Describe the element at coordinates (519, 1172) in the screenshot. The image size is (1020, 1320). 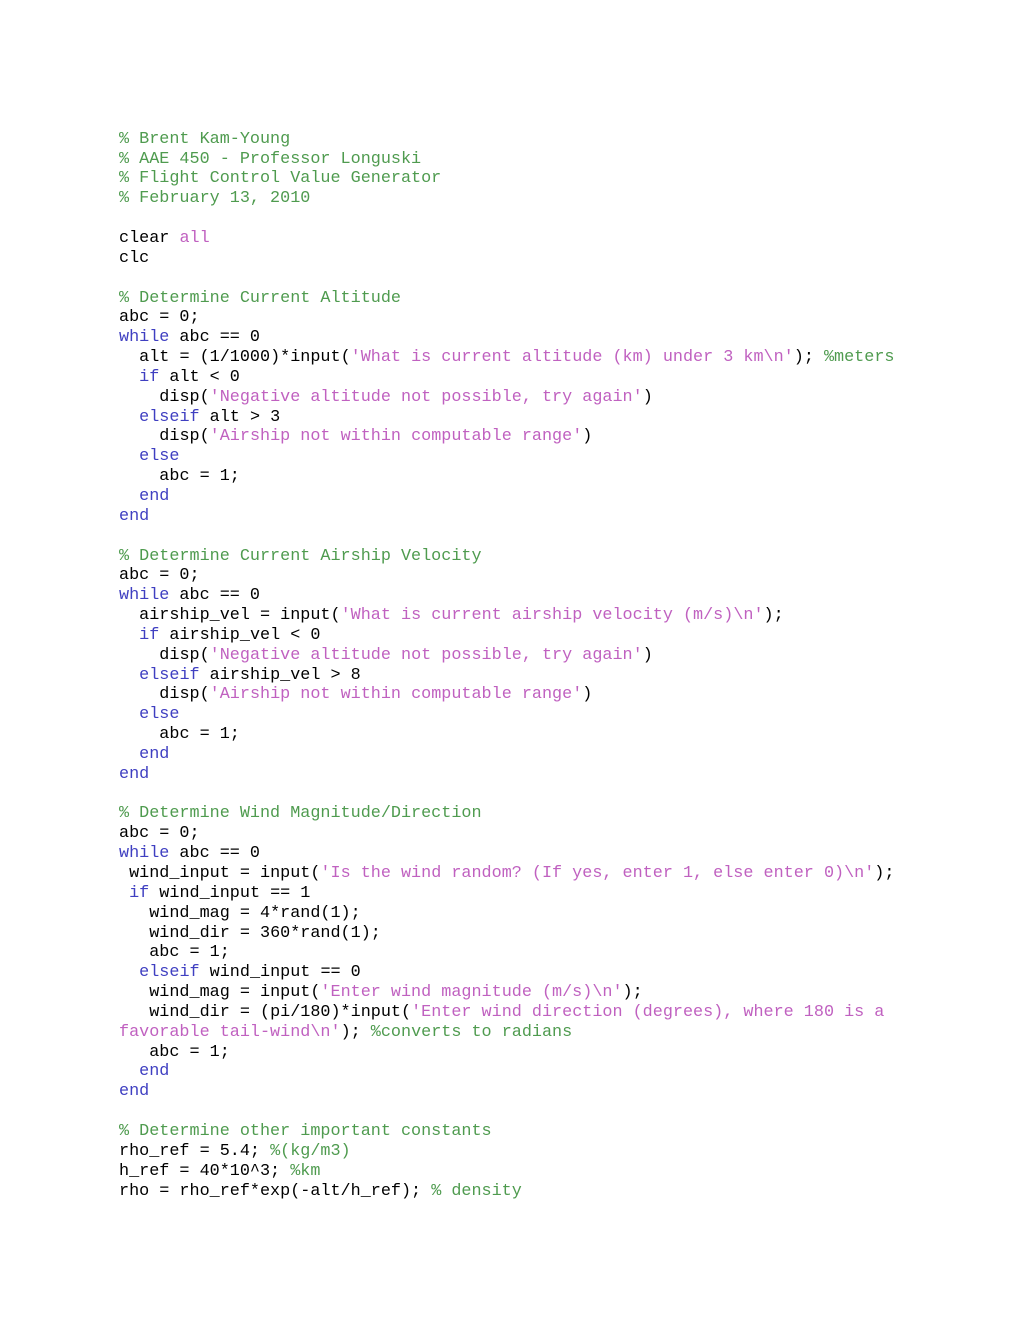
I see `code-line: h_ref = 40*10^3; %km` at that location.